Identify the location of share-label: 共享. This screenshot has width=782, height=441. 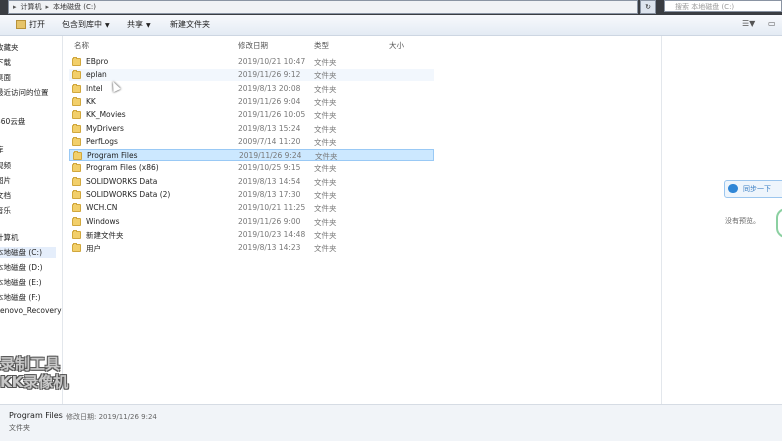
(135, 24).